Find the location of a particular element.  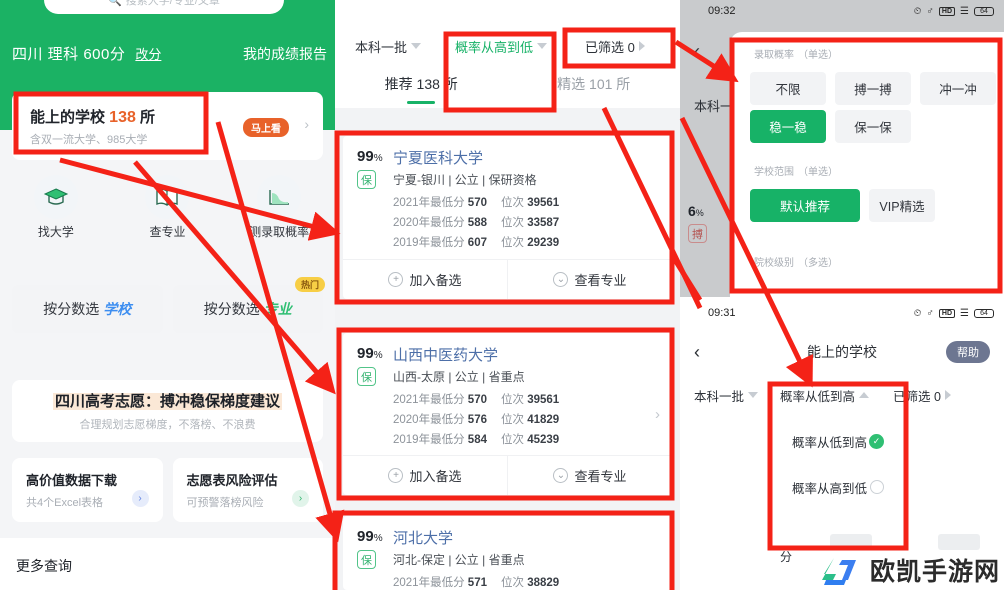

my-report-link: 我的成绩报告 is located at coordinates (285, 54).